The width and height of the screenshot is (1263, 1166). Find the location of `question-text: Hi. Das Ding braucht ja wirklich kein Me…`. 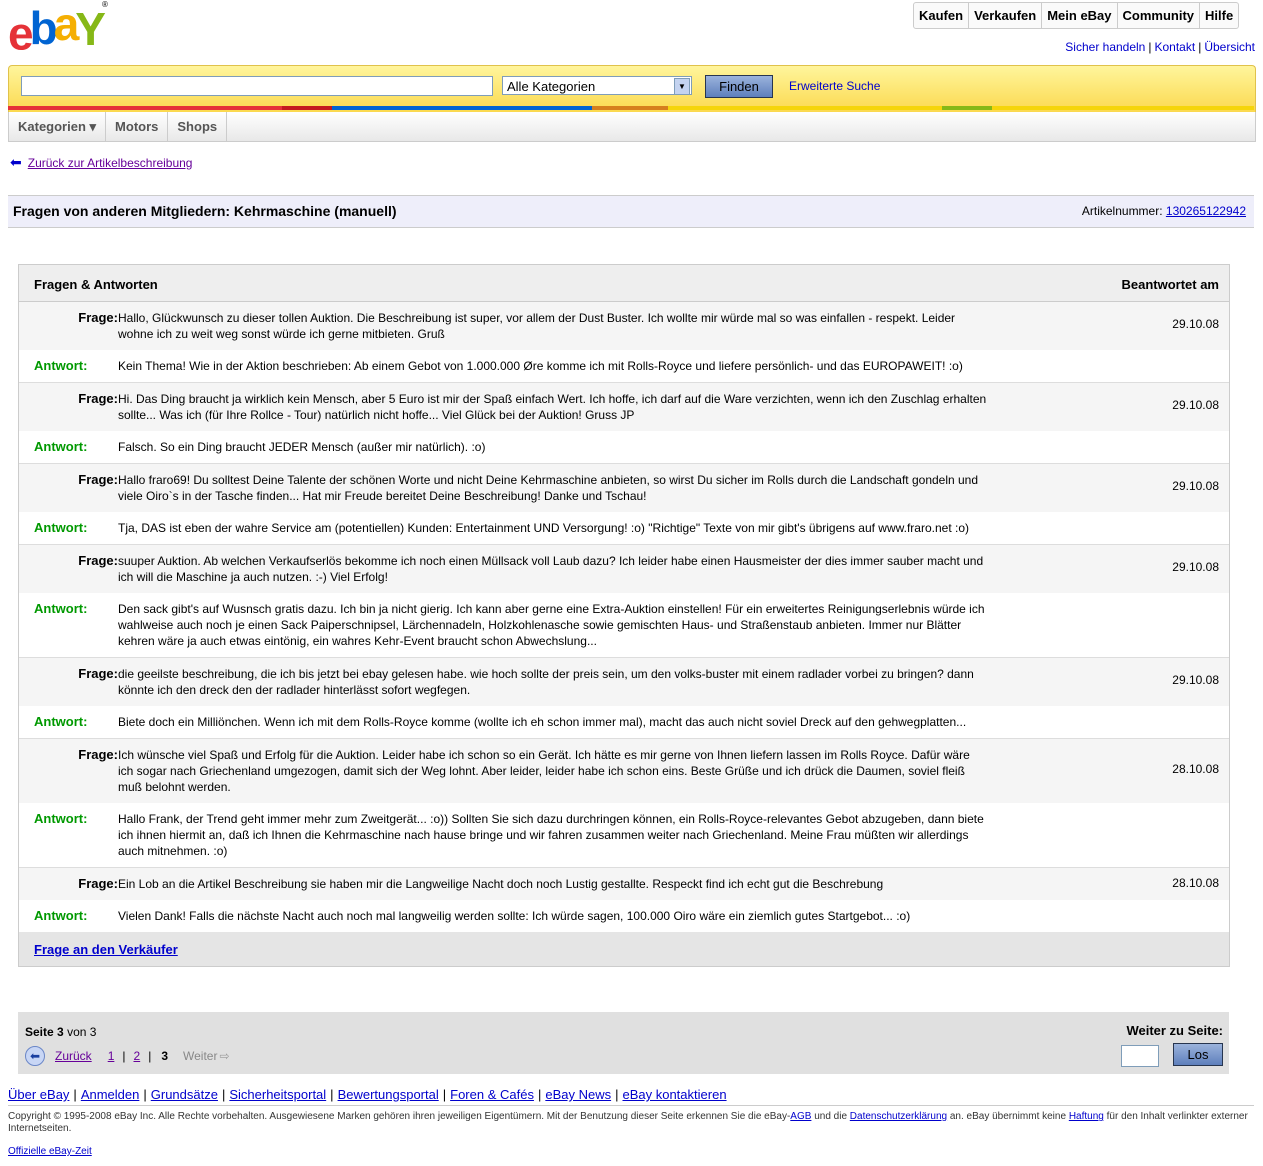

question-text: Hi. Das Ding braucht ja wirklich kein Me… is located at coordinates (552, 407).